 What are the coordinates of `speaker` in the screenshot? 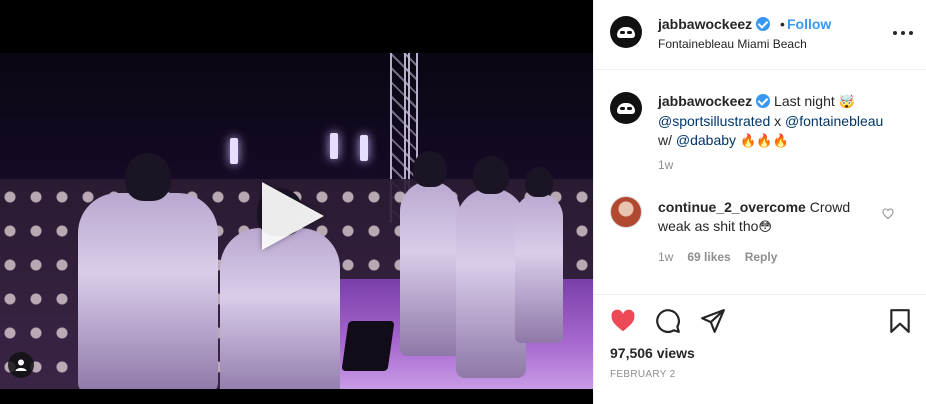 It's located at (368, 346).